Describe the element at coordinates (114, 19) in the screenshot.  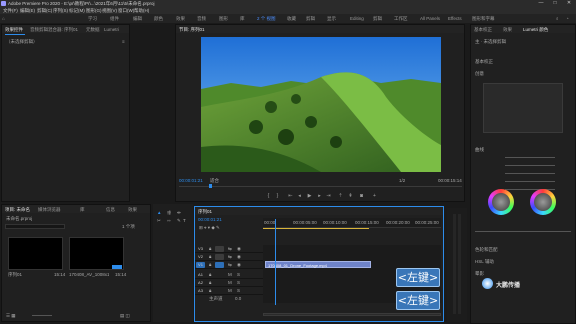
I see `workspace-tab: 组件` at that location.